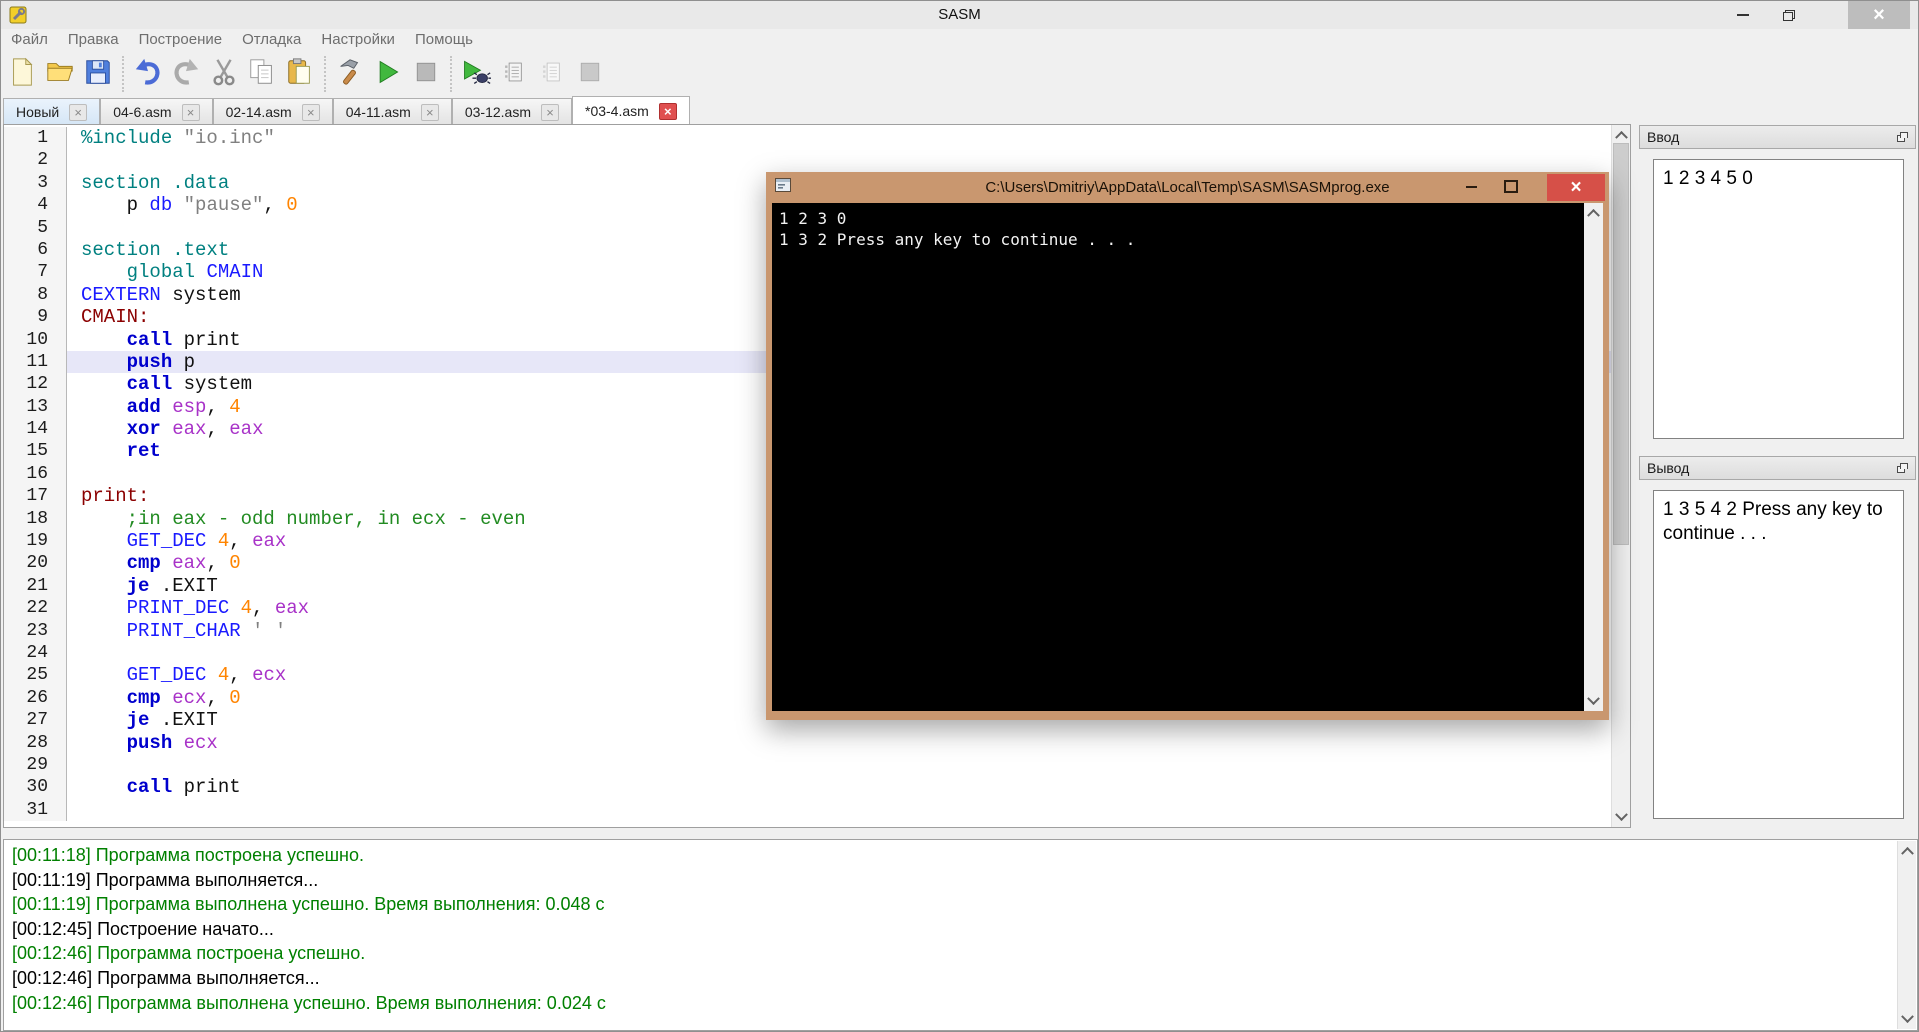 This screenshot has height=1032, width=1919. Describe the element at coordinates (808, 765) in the screenshot. I see `editor-line: 29` at that location.